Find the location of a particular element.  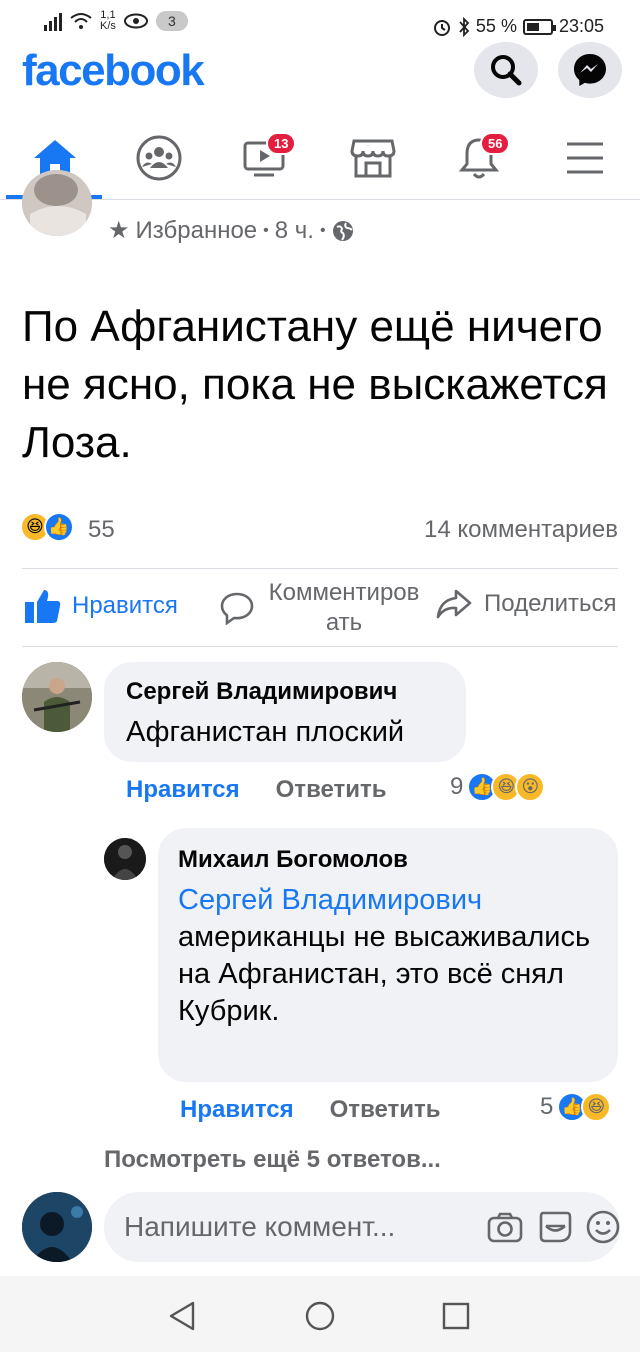

groups-icon is located at coordinates (159, 158).